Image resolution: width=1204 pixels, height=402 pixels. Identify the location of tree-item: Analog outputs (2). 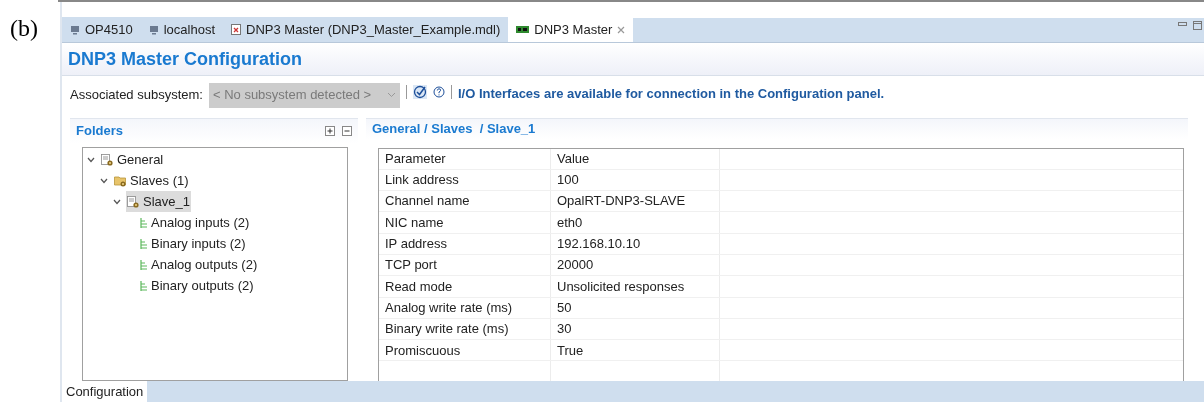
(199, 264).